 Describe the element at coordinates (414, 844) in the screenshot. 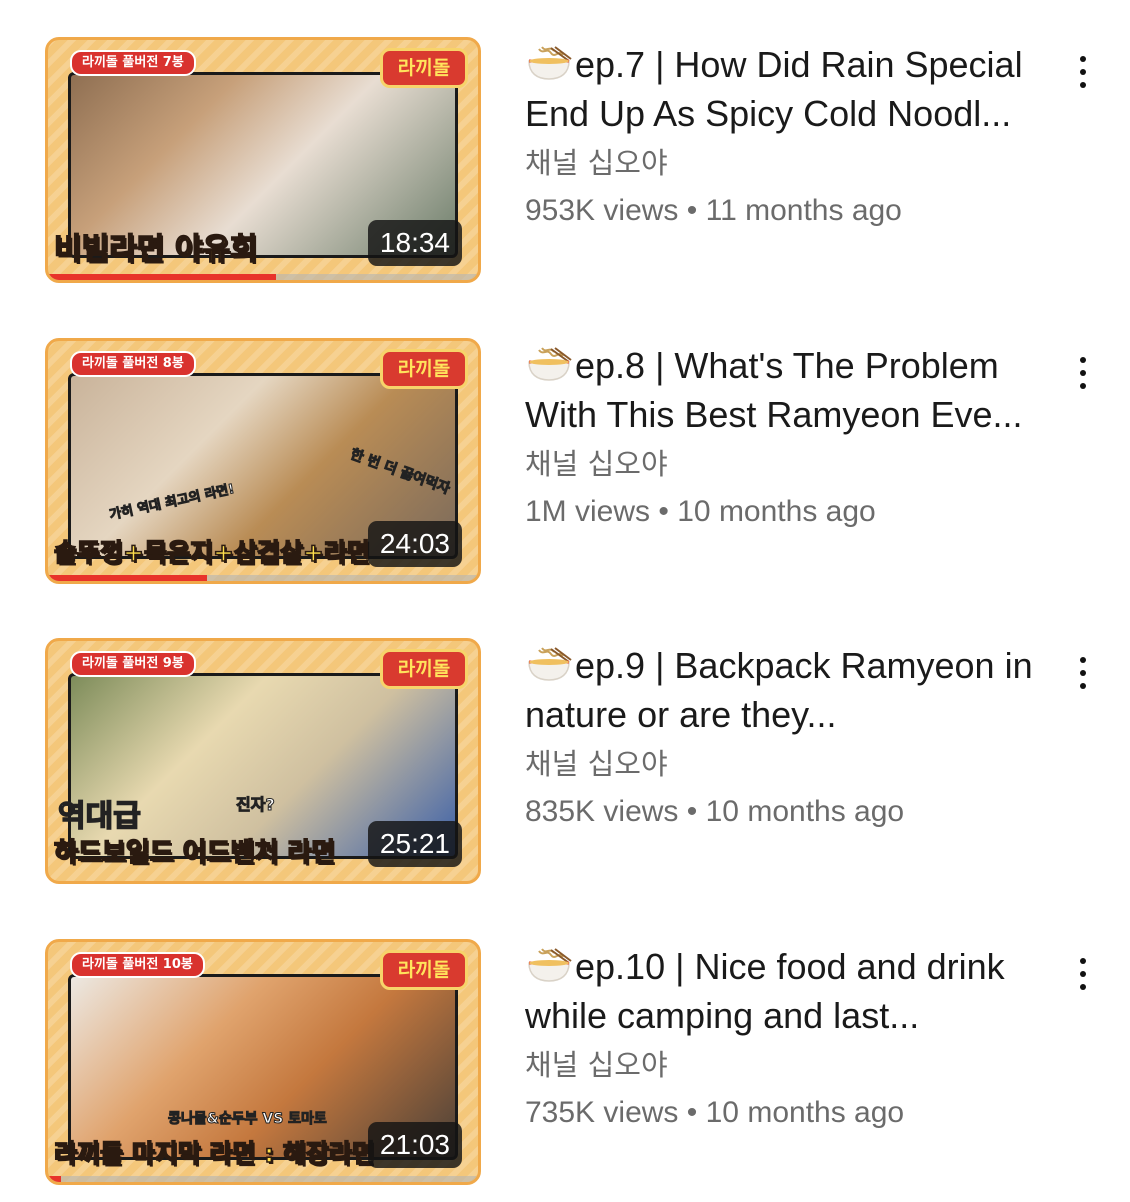

I see `video-duration-badge: 25:21` at that location.